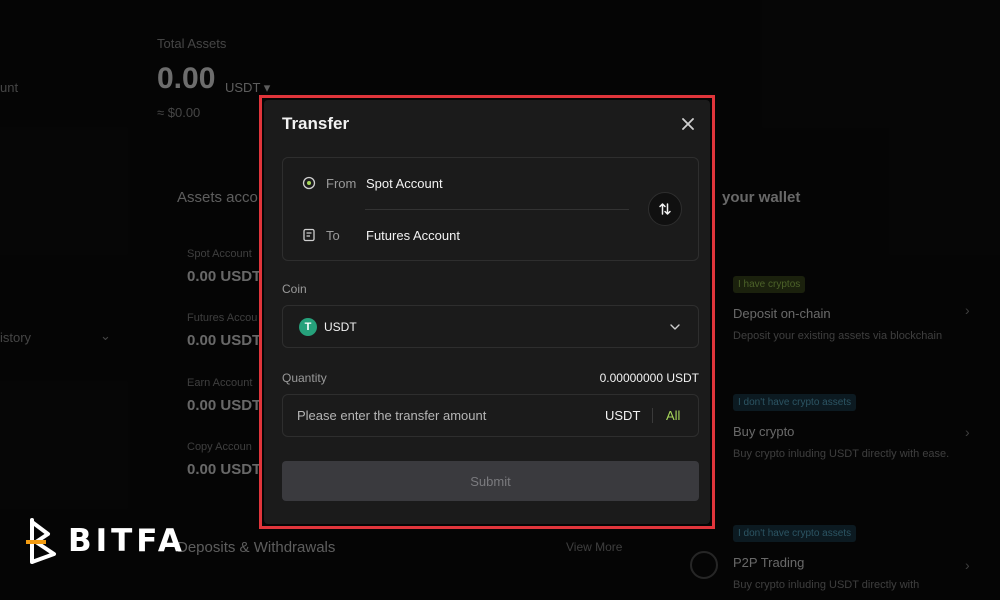  What do you see at coordinates (127, 541) in the screenshot?
I see `logo-text: BITFA` at bounding box center [127, 541].